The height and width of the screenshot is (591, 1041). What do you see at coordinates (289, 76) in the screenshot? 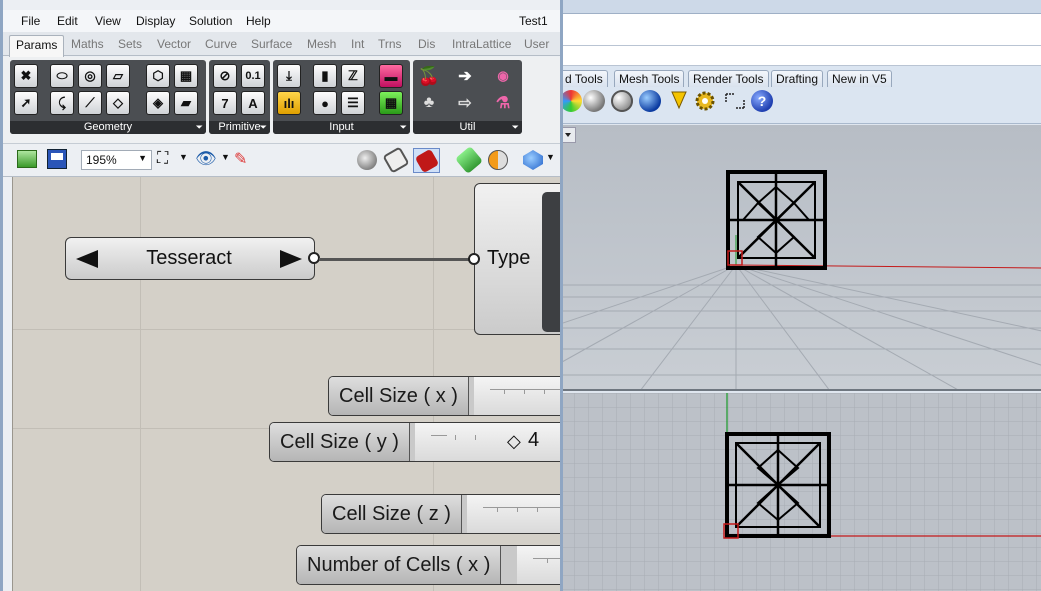
I see `panel-input-icon: ⤓` at bounding box center [289, 76].